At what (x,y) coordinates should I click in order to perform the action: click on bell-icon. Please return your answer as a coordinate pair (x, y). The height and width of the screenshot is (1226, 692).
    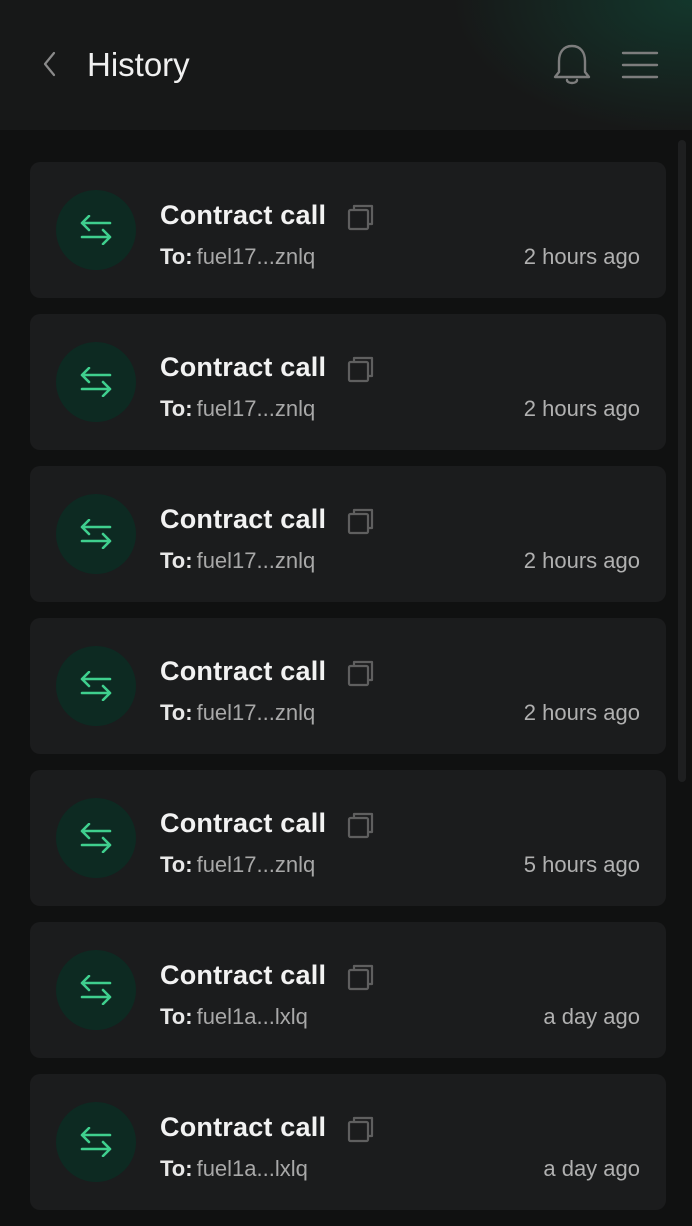
    Looking at the image, I should click on (572, 64).